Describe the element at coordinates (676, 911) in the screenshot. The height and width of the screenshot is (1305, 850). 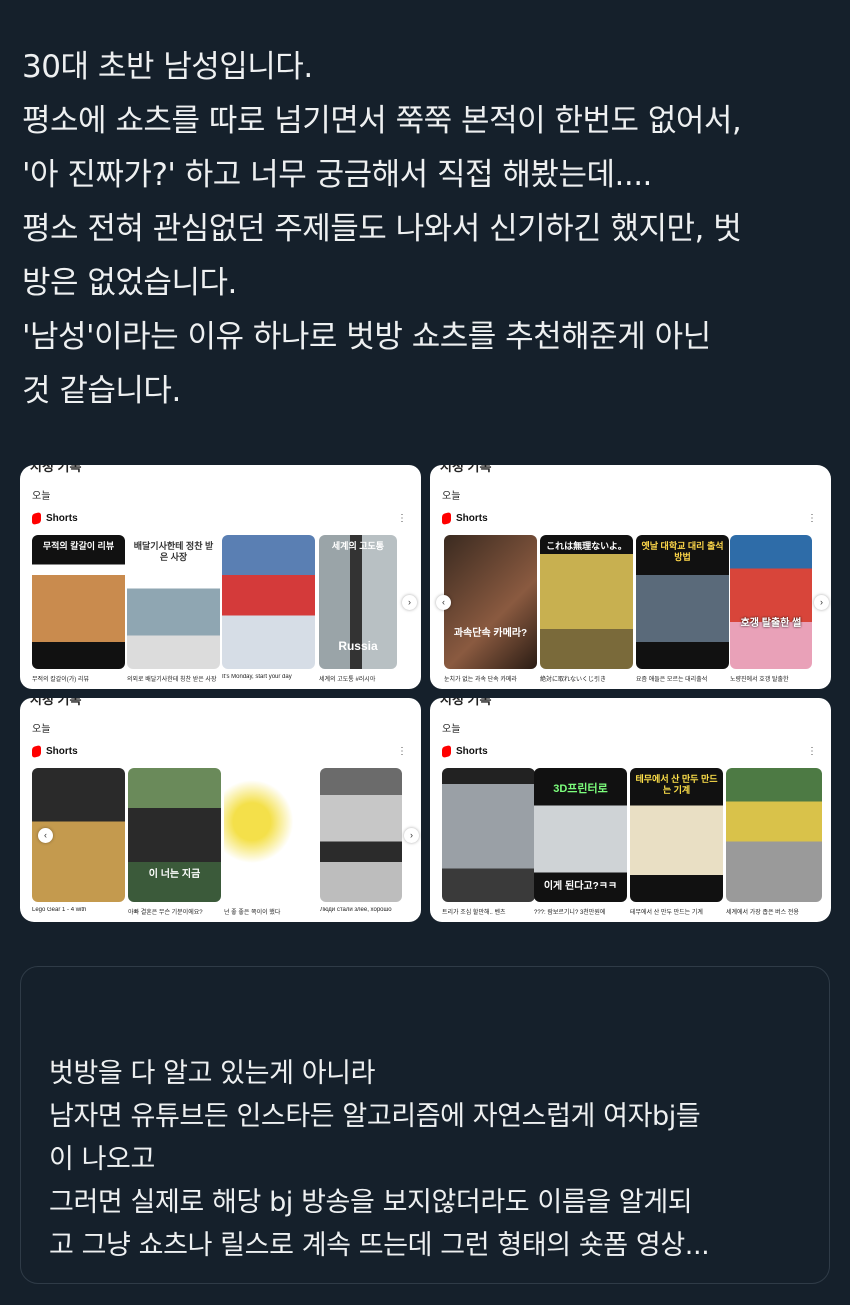
I see `video-title: 테무에서 산 만두 만드는 기계` at that location.